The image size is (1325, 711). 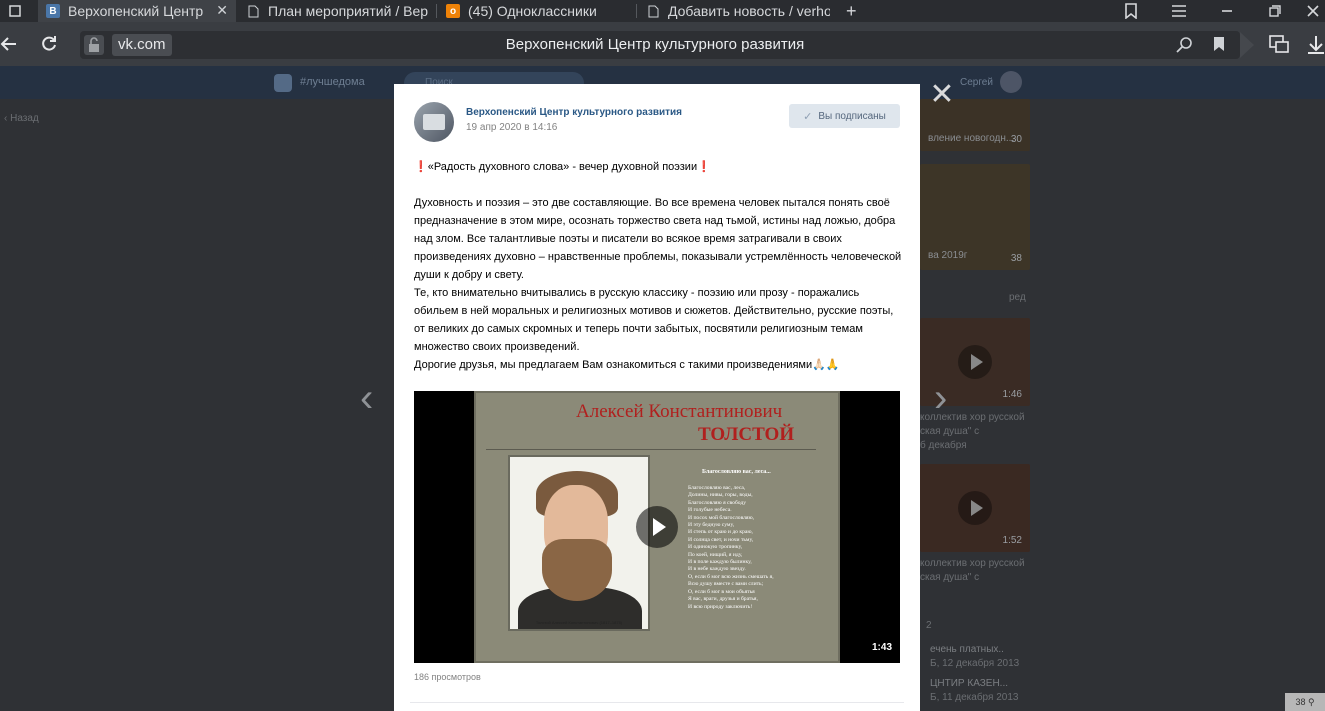 What do you see at coordinates (21, 118) in the screenshot?
I see `back-link: ‹ Назад` at bounding box center [21, 118].